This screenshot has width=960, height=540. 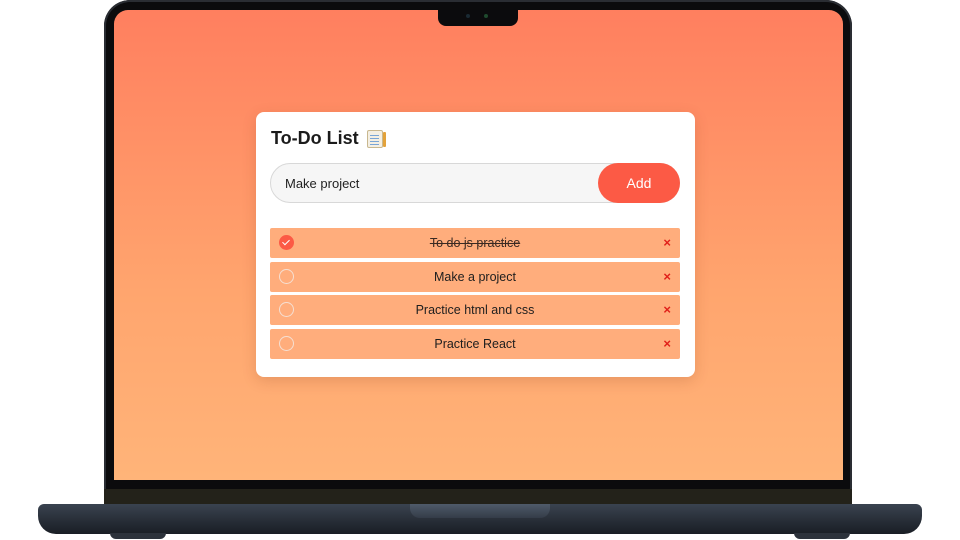 What do you see at coordinates (376, 138) in the screenshot?
I see `notepad-icon` at bounding box center [376, 138].